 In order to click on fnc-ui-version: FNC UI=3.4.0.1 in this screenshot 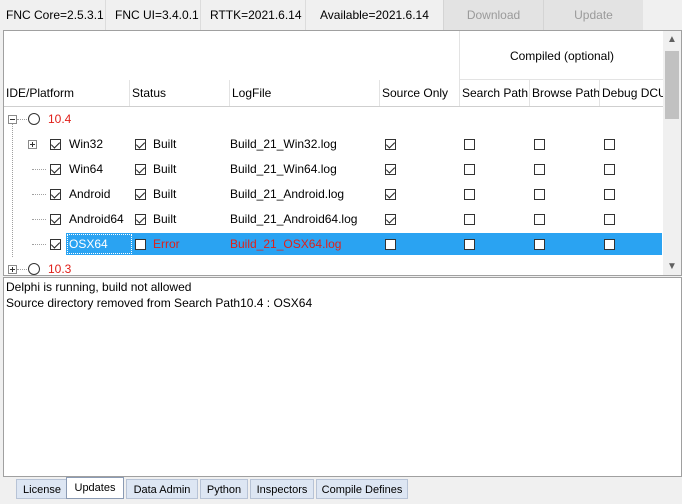, I will do `click(157, 15)`.